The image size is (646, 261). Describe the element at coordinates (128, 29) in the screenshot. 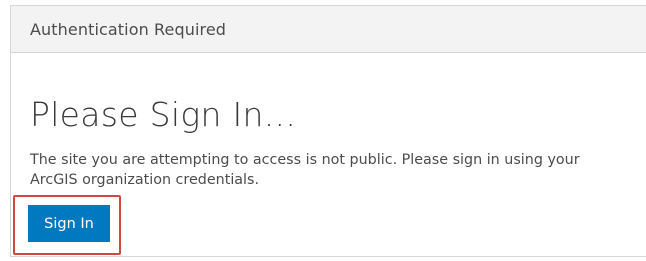

I see `panel-header-title: Authentication Required` at that location.